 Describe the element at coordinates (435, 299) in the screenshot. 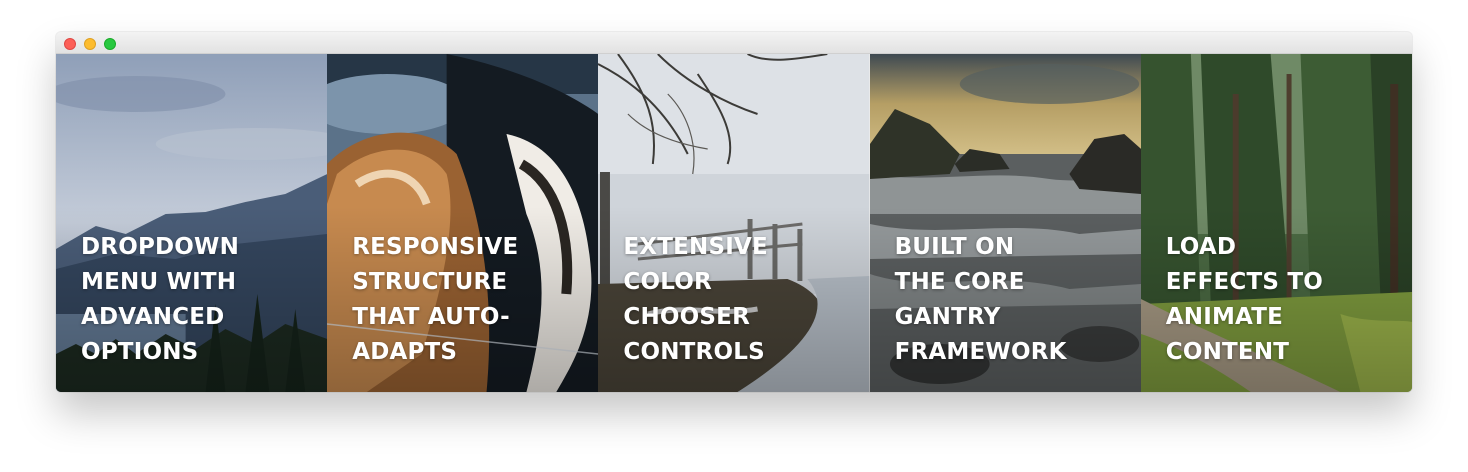

I see `feature-caption: RESPONSIVE STRUCTURE THAT AUTO- ADAPTS` at that location.